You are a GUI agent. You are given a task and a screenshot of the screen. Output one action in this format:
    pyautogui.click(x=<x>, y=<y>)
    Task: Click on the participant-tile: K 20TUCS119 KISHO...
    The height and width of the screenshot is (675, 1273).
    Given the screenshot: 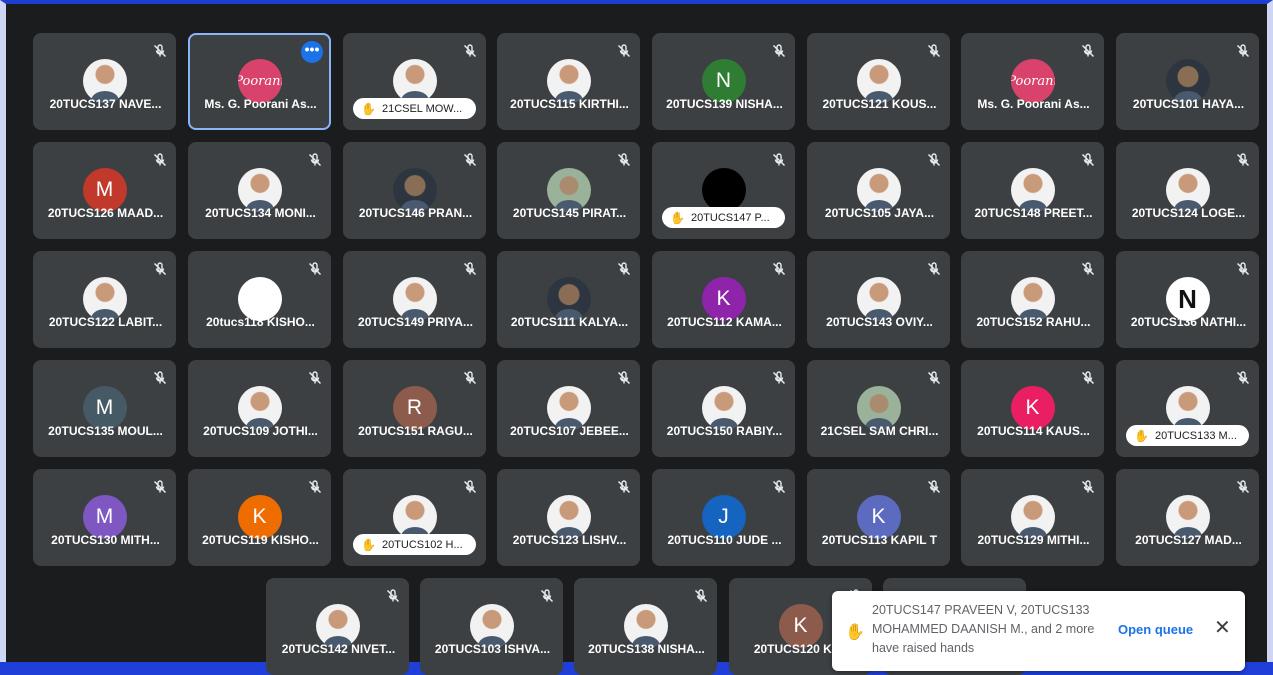 What is the action you would take?
    pyautogui.click(x=259, y=517)
    